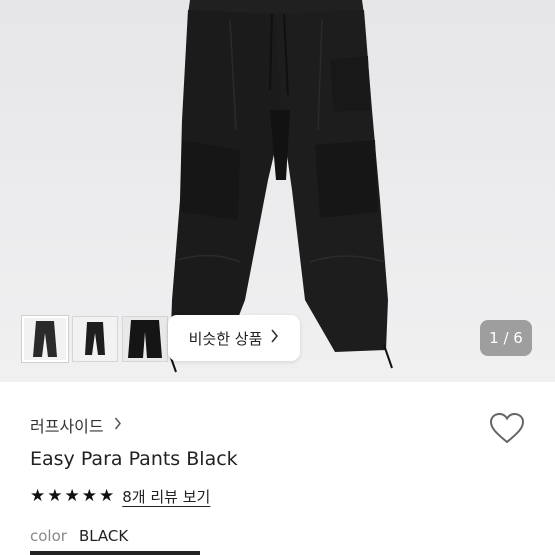  What do you see at coordinates (115, 553) in the screenshot?
I see `divider` at bounding box center [115, 553].